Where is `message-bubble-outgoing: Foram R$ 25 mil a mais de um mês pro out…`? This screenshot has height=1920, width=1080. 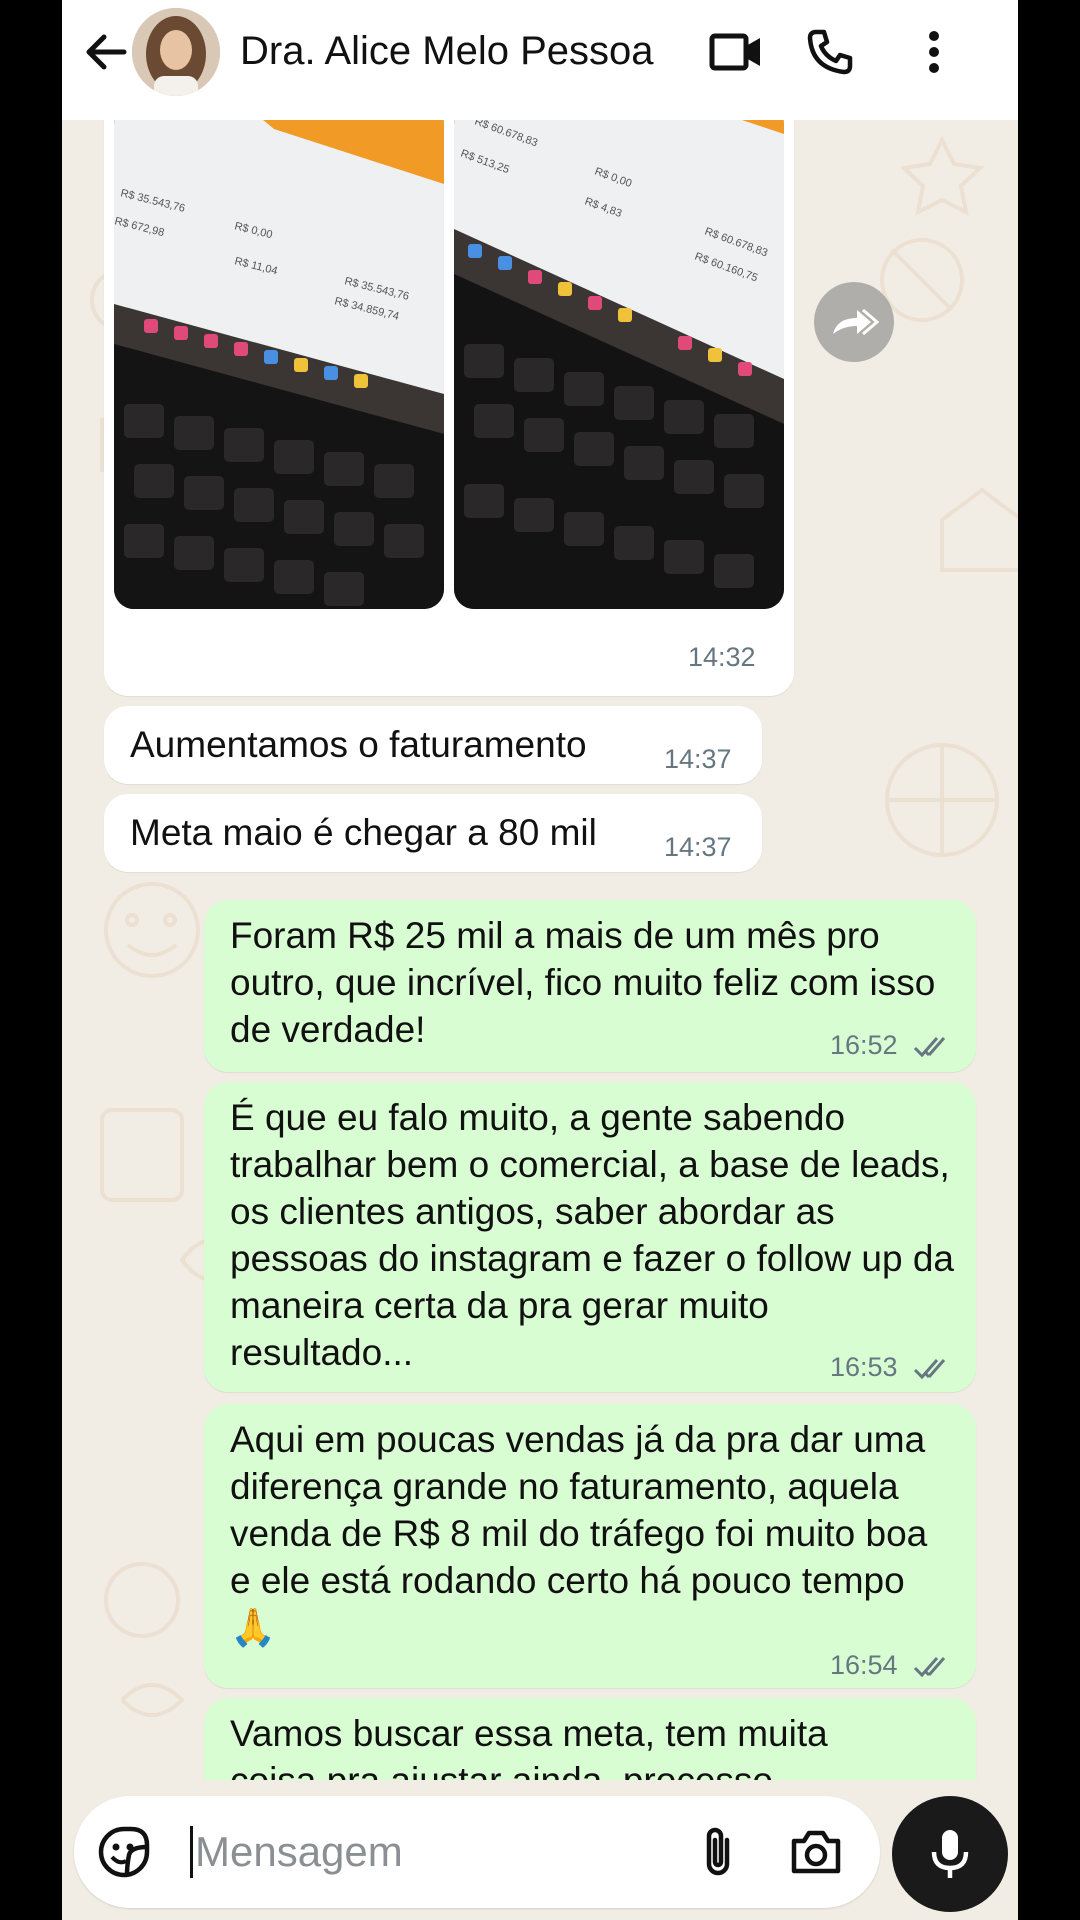 message-bubble-outgoing: Foram R$ 25 mil a mais de um mês pro out… is located at coordinates (590, 986).